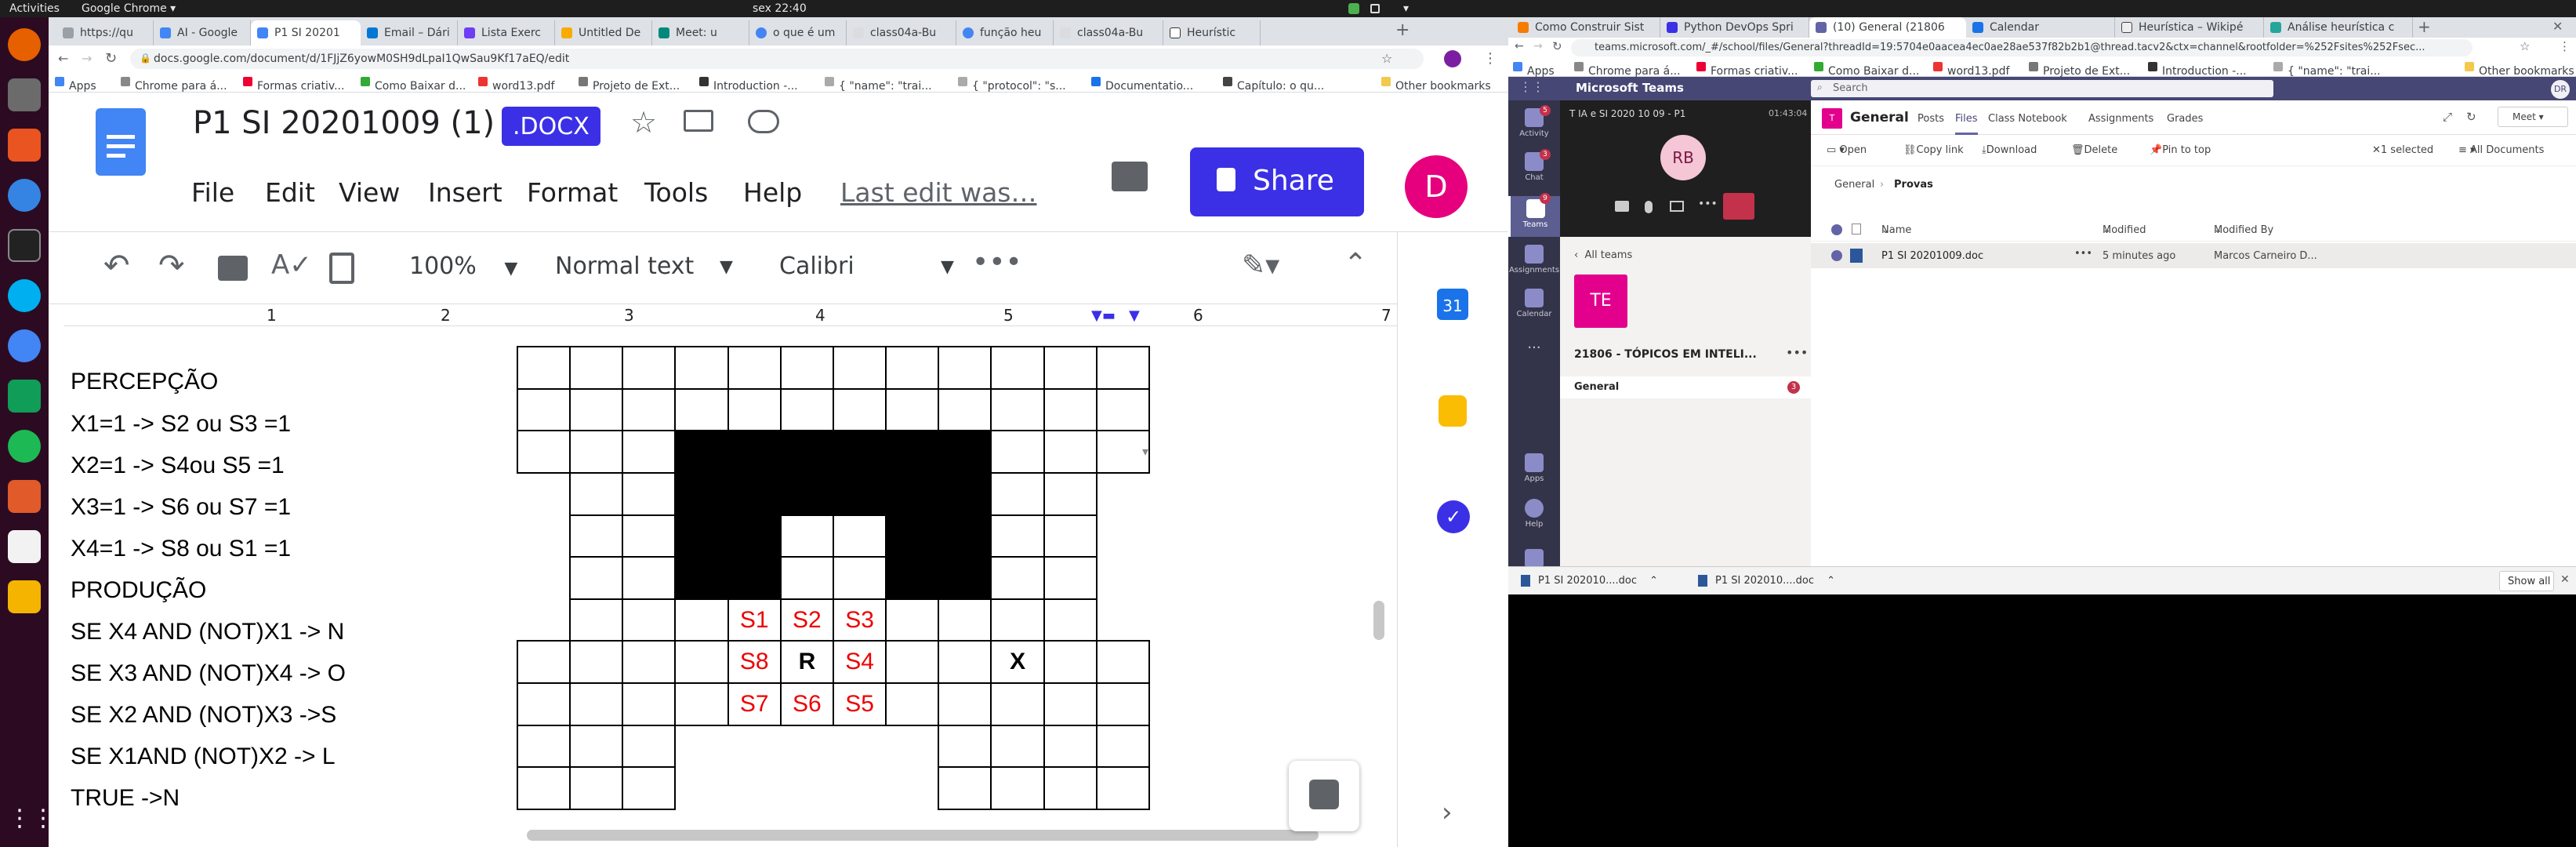  Describe the element at coordinates (2009, 150) in the screenshot. I see `download-button: ⤓ Download` at that location.